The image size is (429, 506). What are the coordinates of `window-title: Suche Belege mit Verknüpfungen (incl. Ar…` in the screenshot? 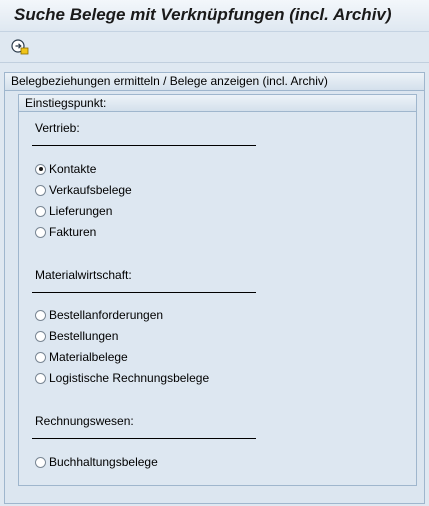 It's located at (203, 14).